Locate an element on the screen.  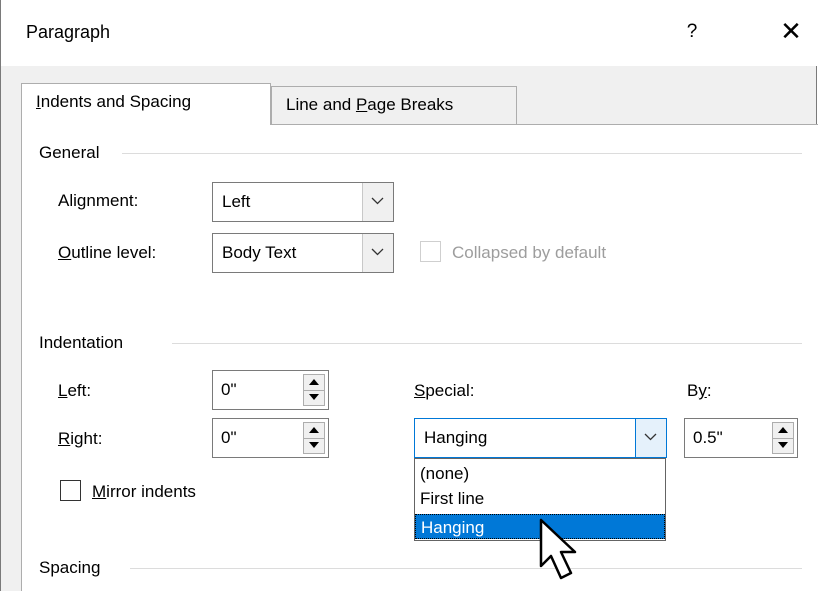
general-divider is located at coordinates (462, 153).